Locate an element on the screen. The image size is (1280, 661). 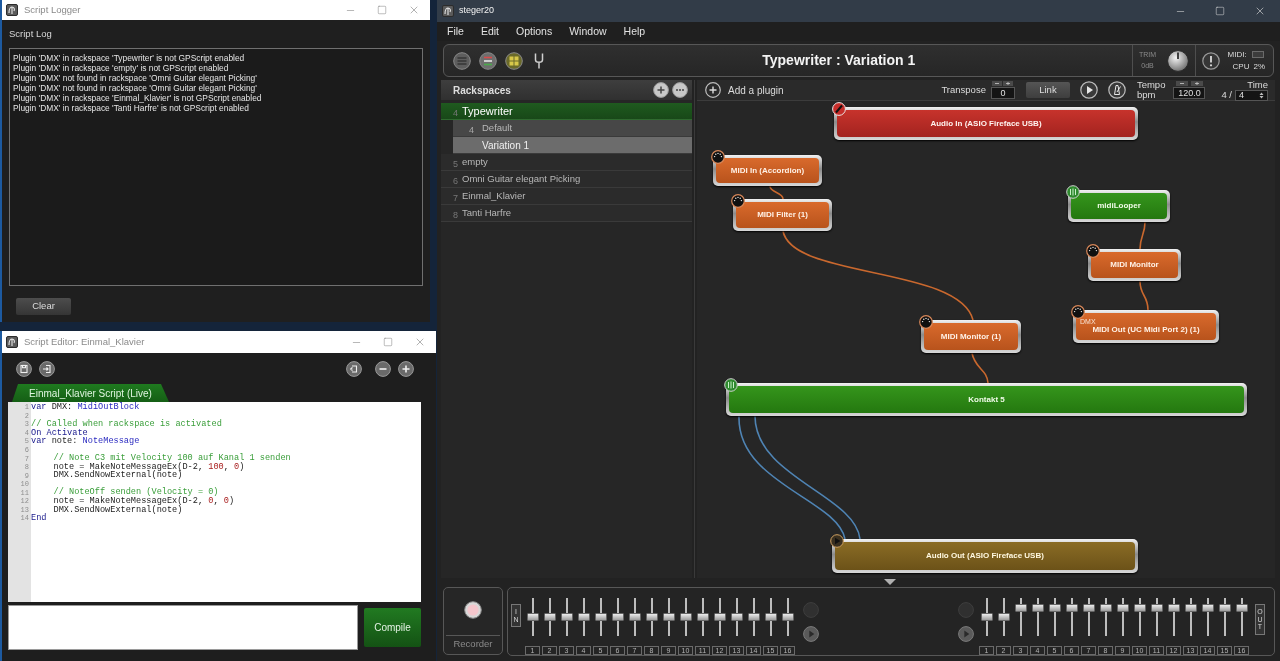
zoom-out-icon is located at coordinates (383, 368).